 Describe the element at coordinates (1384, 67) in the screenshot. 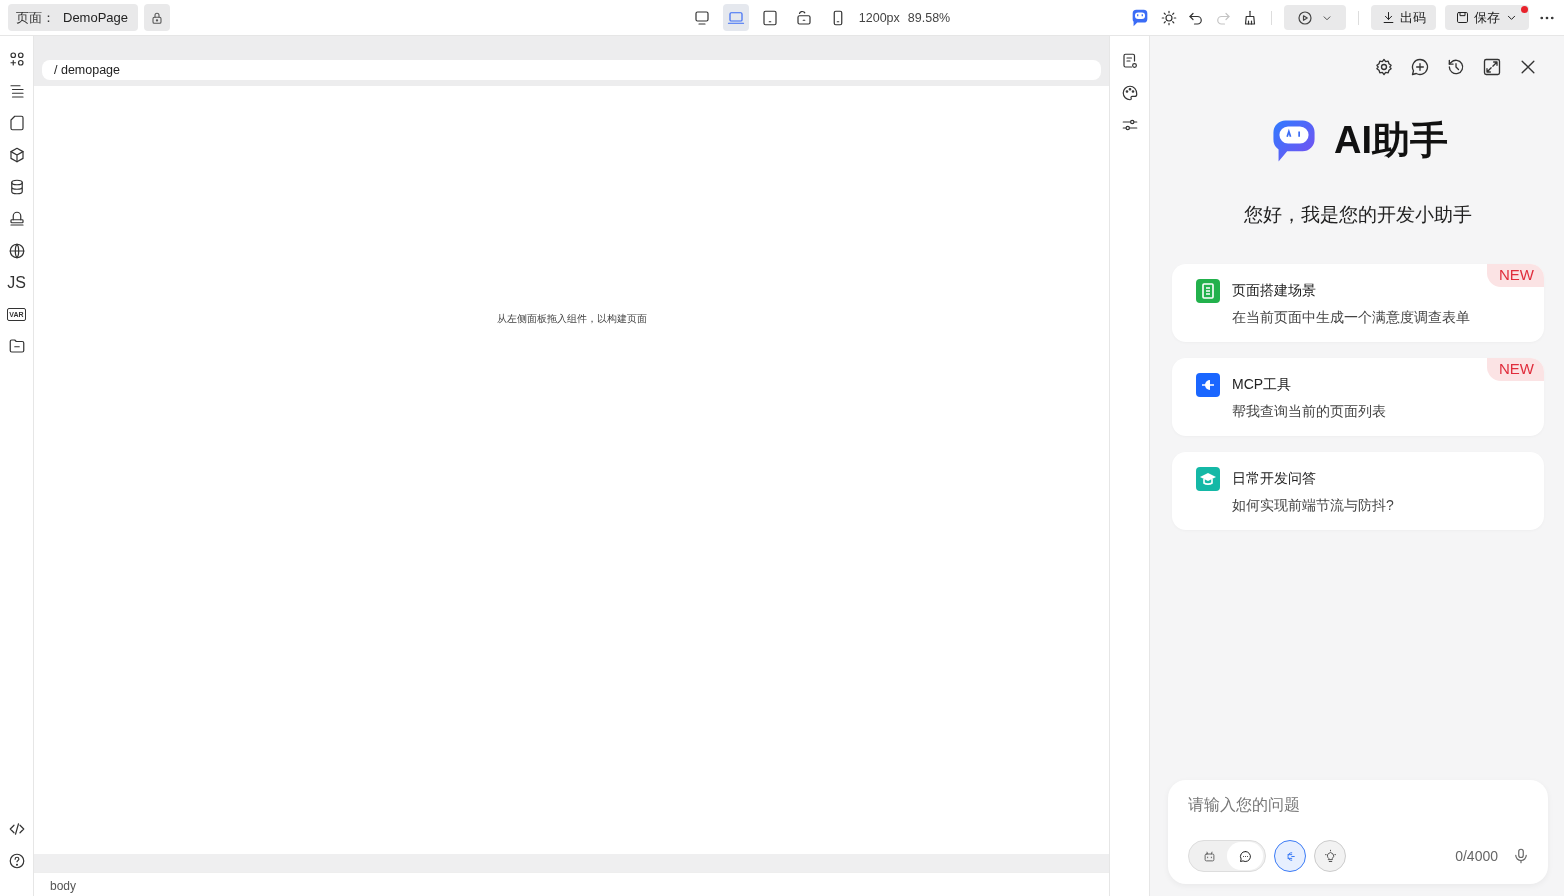

I see `settings-icon` at that location.